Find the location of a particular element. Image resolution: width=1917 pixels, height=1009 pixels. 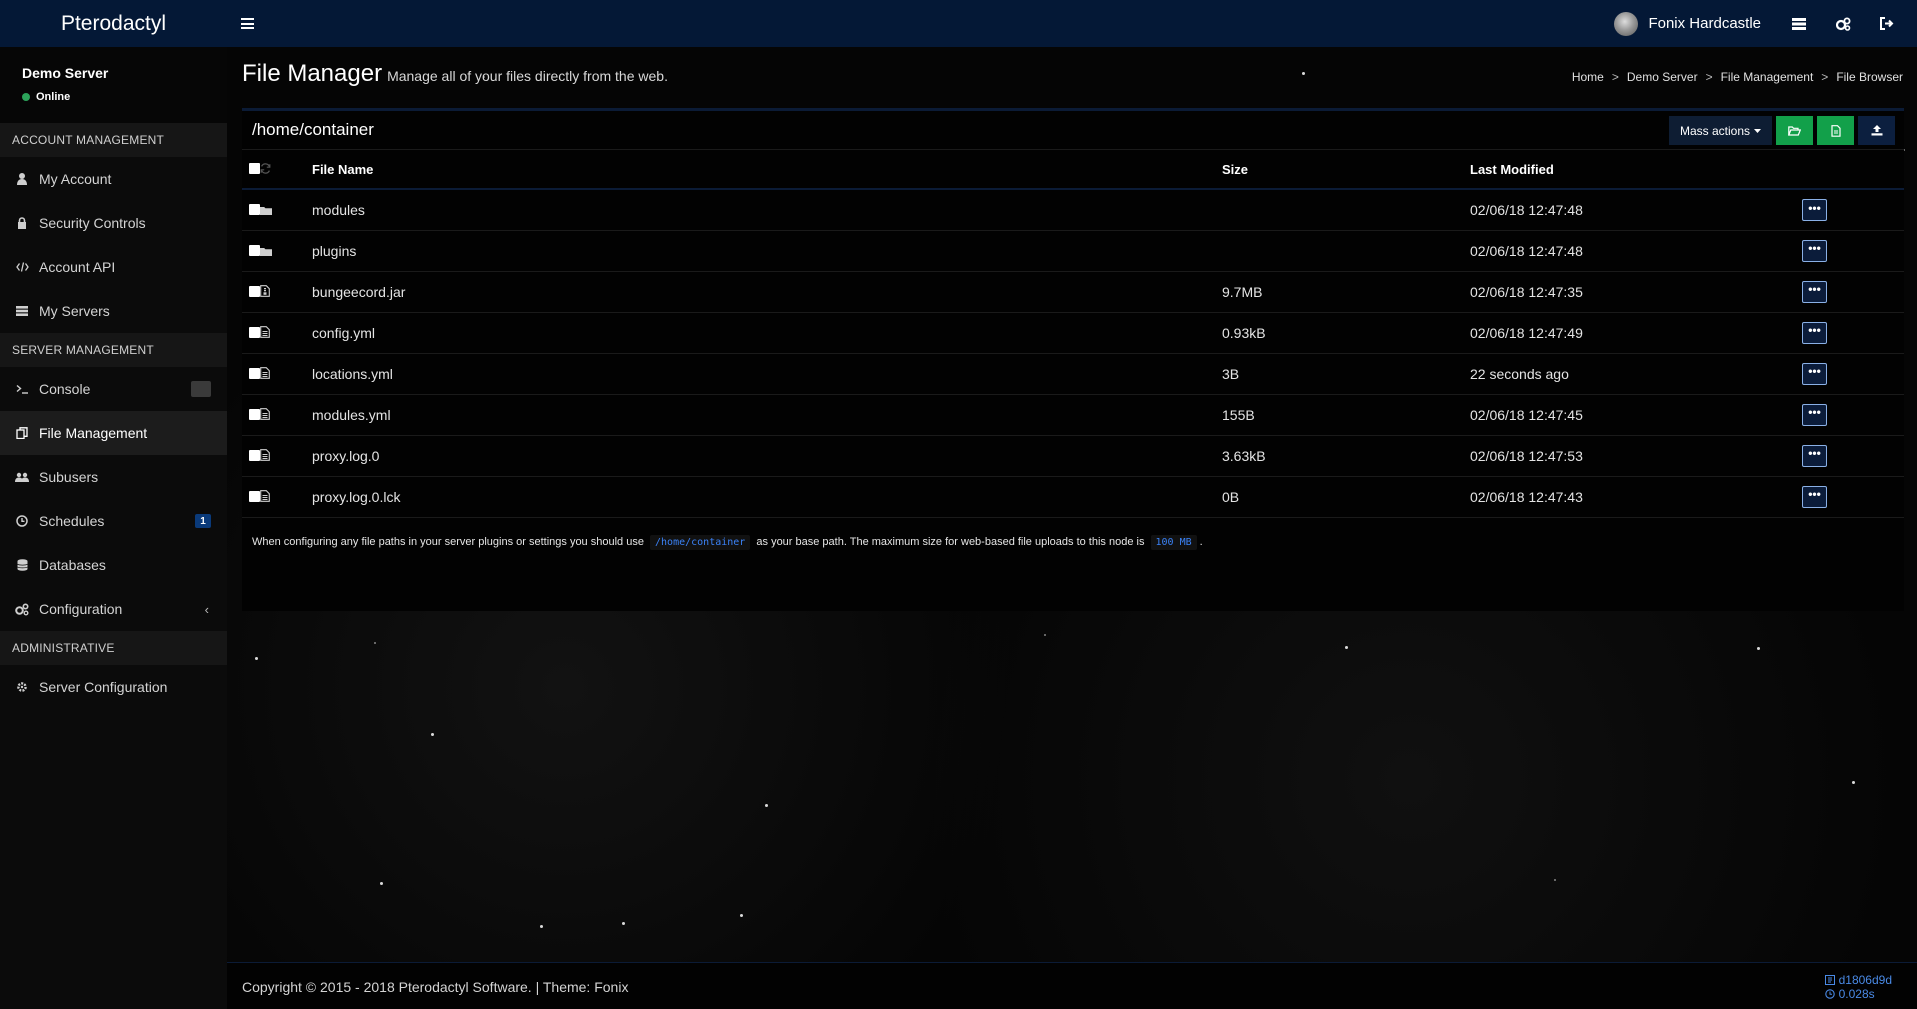

file-row: proxy.log.0 3.63kB 02/06/18 12:47:53 ••• is located at coordinates (1073, 456).